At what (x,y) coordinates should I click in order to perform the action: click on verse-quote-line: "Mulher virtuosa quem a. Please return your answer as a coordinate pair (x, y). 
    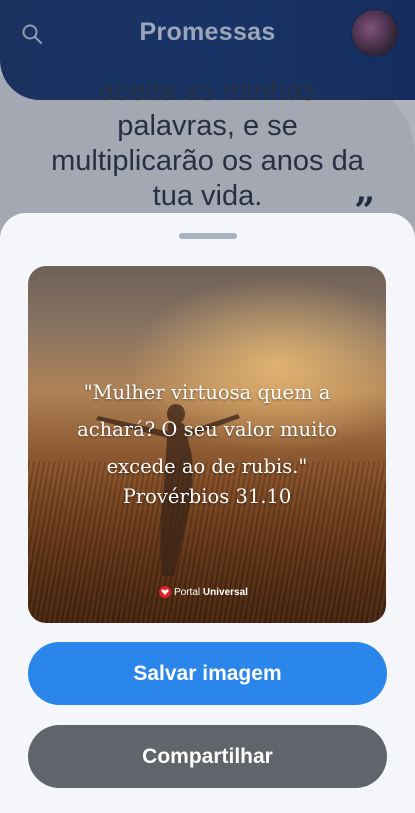
    Looking at the image, I should click on (207, 392).